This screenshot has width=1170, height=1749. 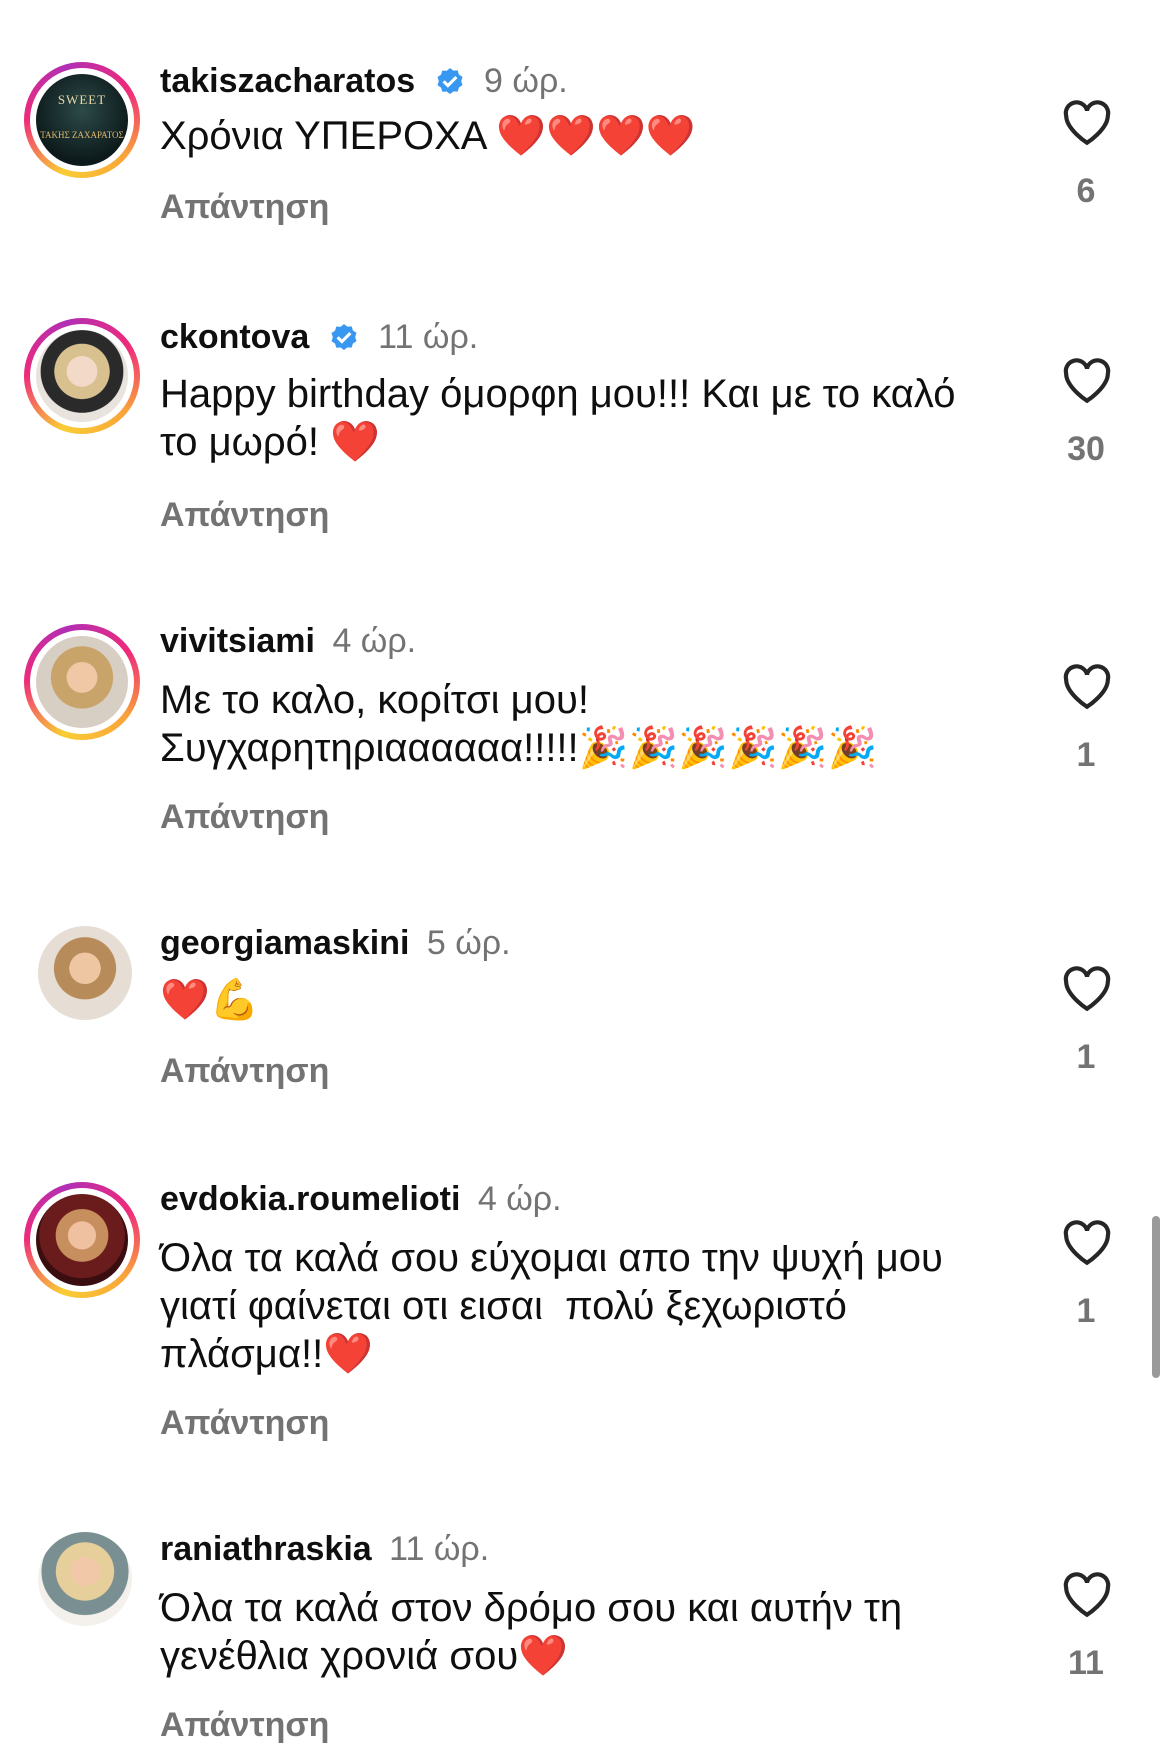 I want to click on scrollbar, so click(x=1156, y=1297).